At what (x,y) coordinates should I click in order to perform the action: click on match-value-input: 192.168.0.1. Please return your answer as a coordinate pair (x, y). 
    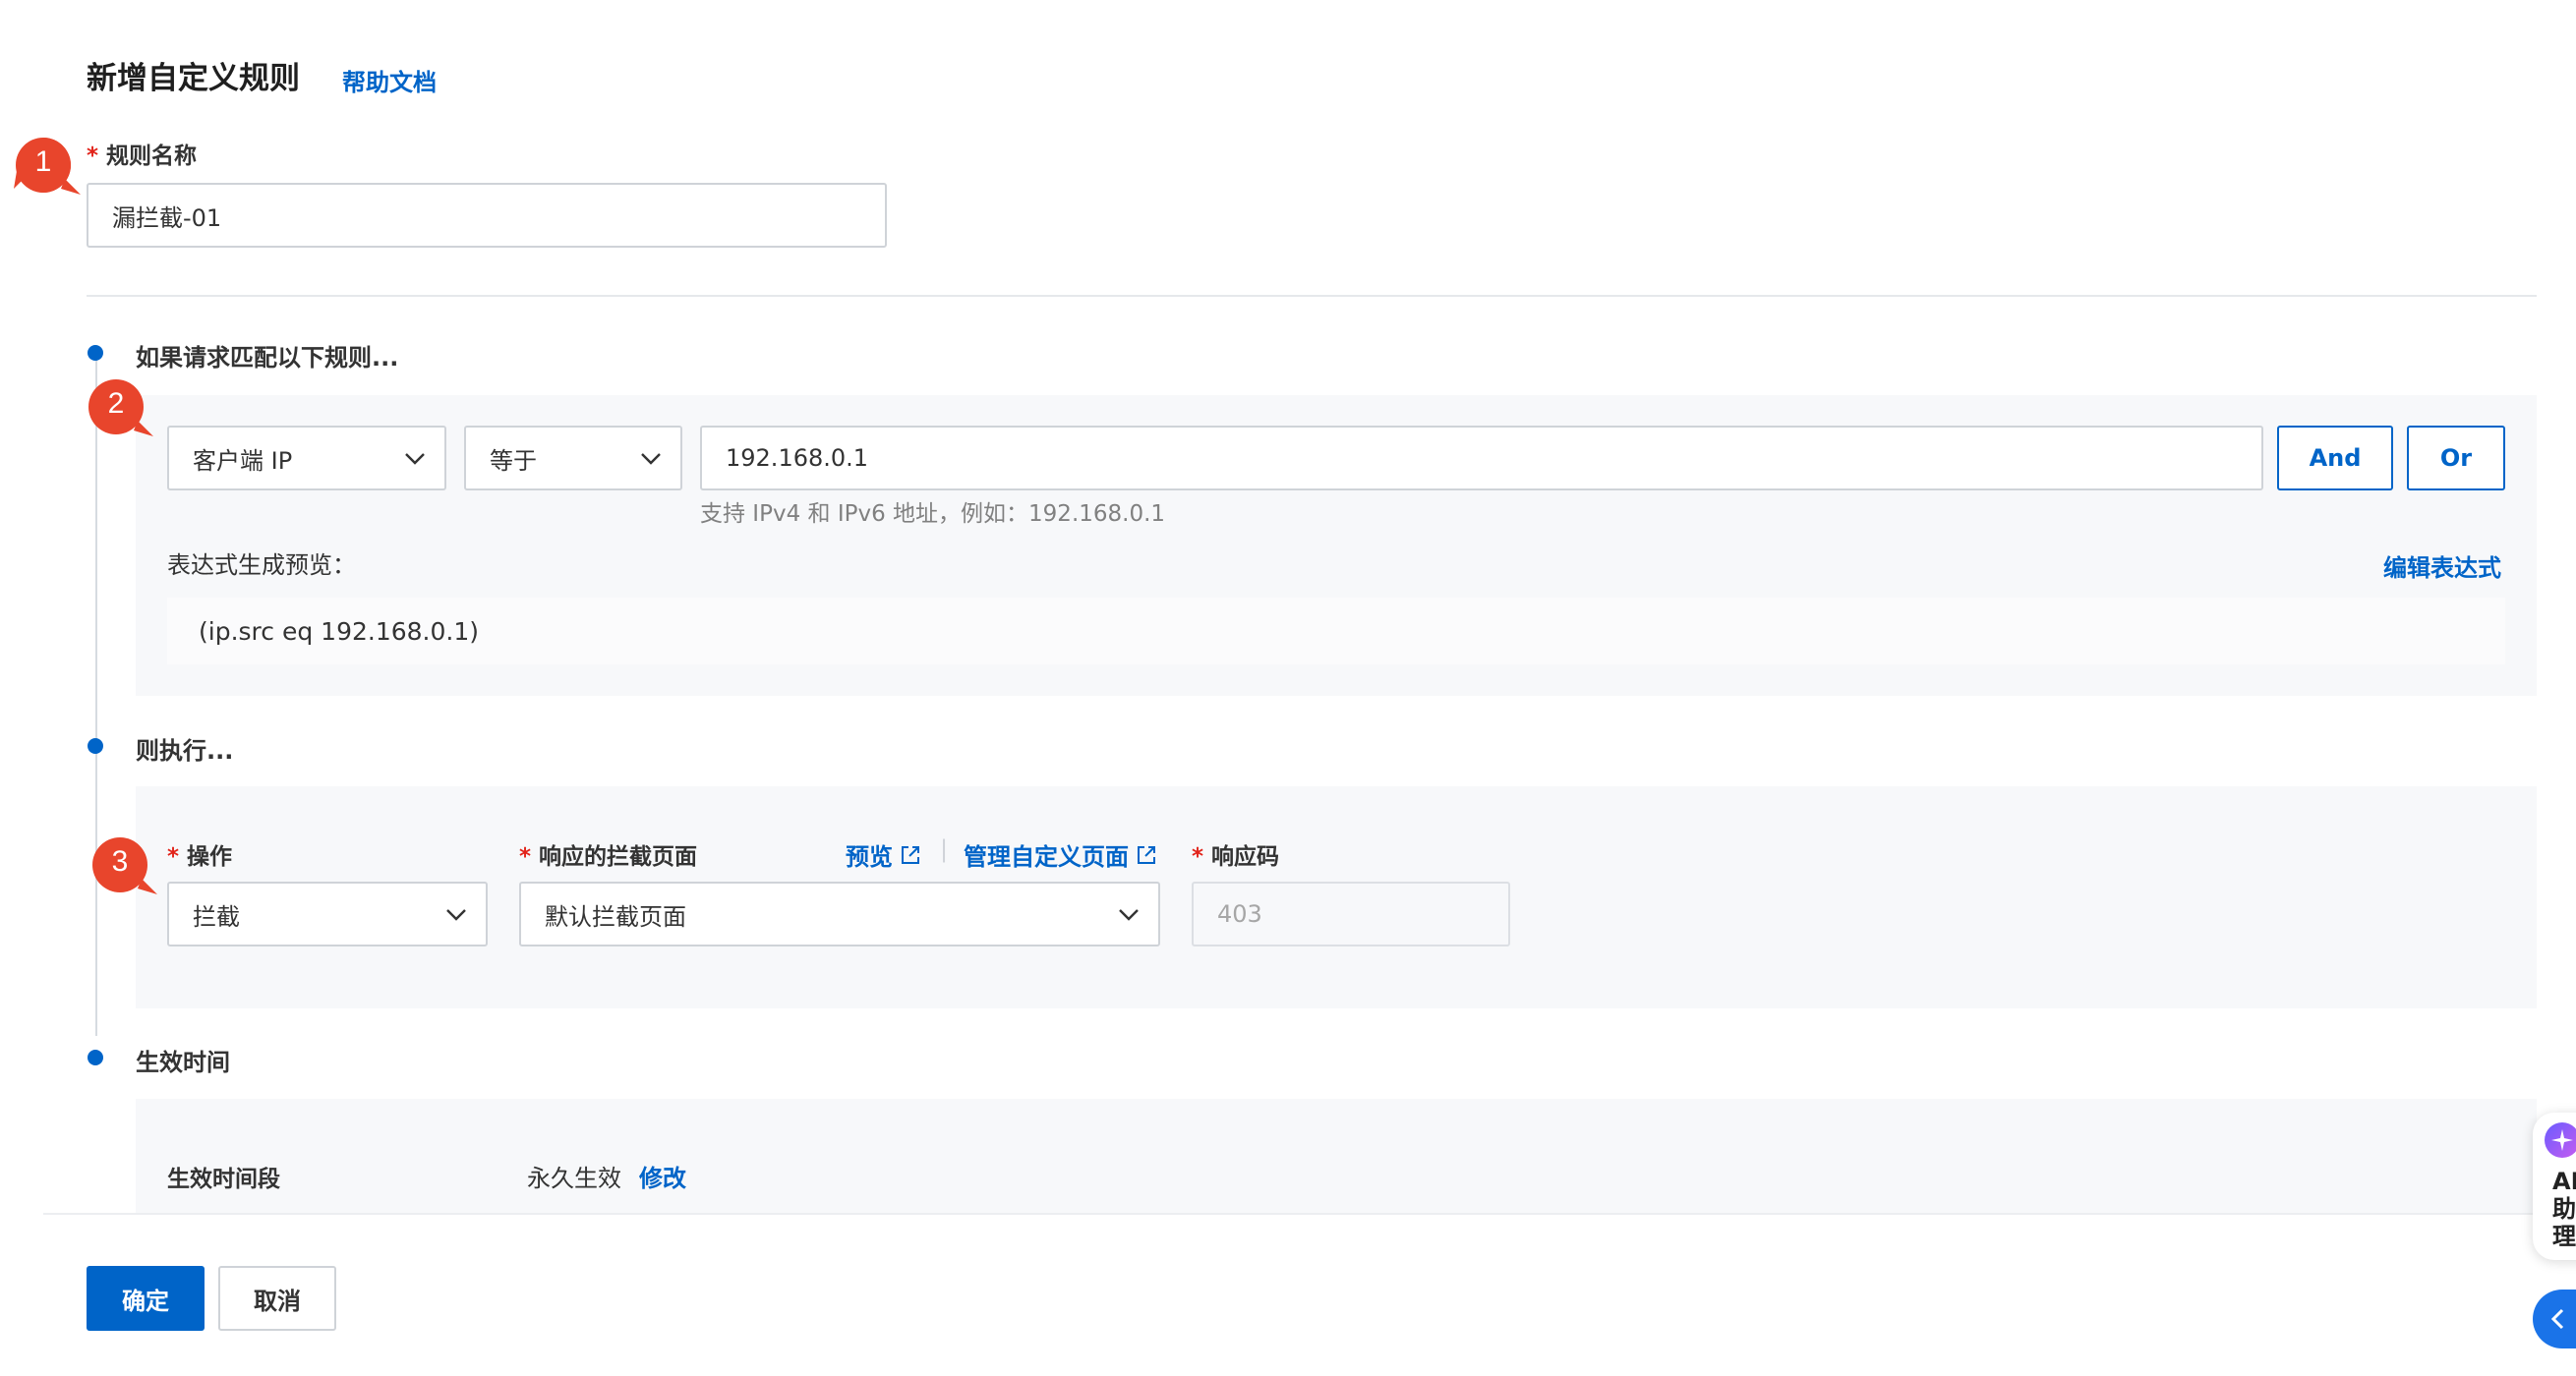
    Looking at the image, I should click on (1481, 458).